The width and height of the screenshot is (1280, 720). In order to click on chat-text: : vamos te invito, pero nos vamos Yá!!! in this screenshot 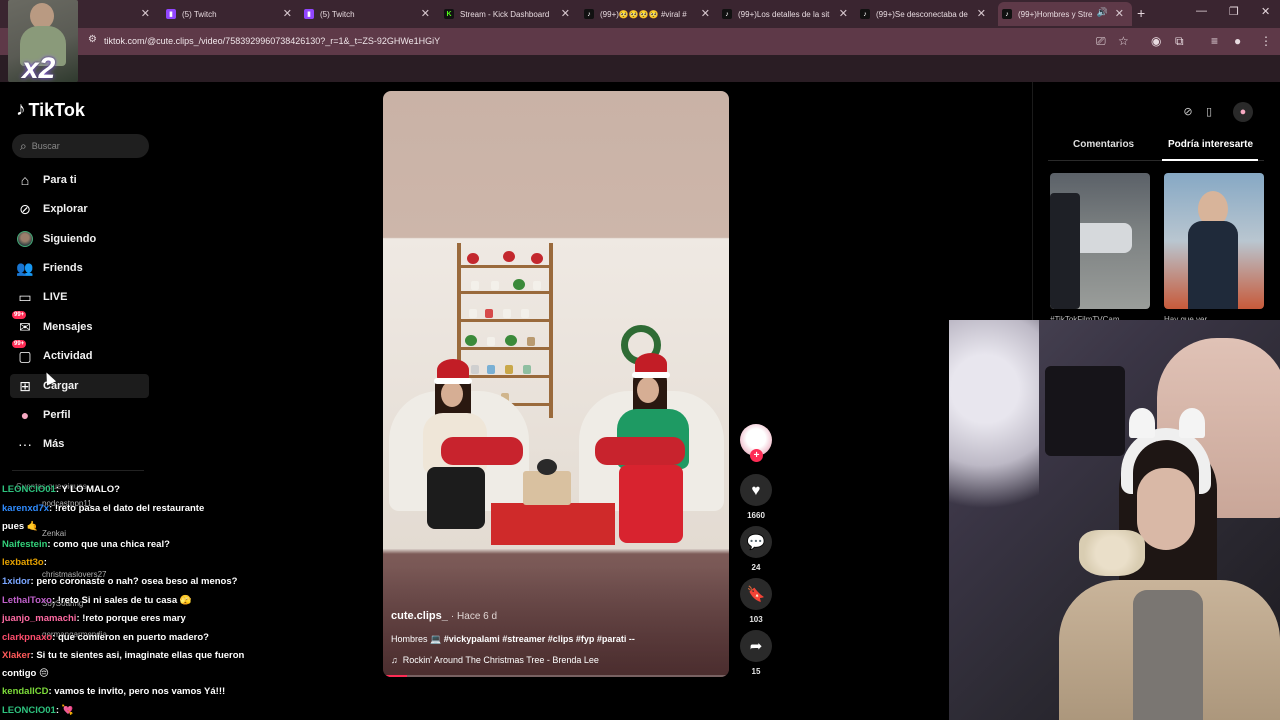, I will do `click(137, 691)`.